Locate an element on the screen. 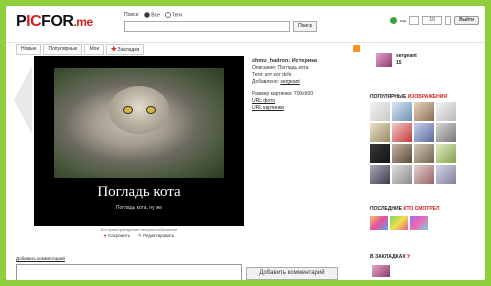  edit-link: ✎ Редактировать is located at coordinates (156, 236).